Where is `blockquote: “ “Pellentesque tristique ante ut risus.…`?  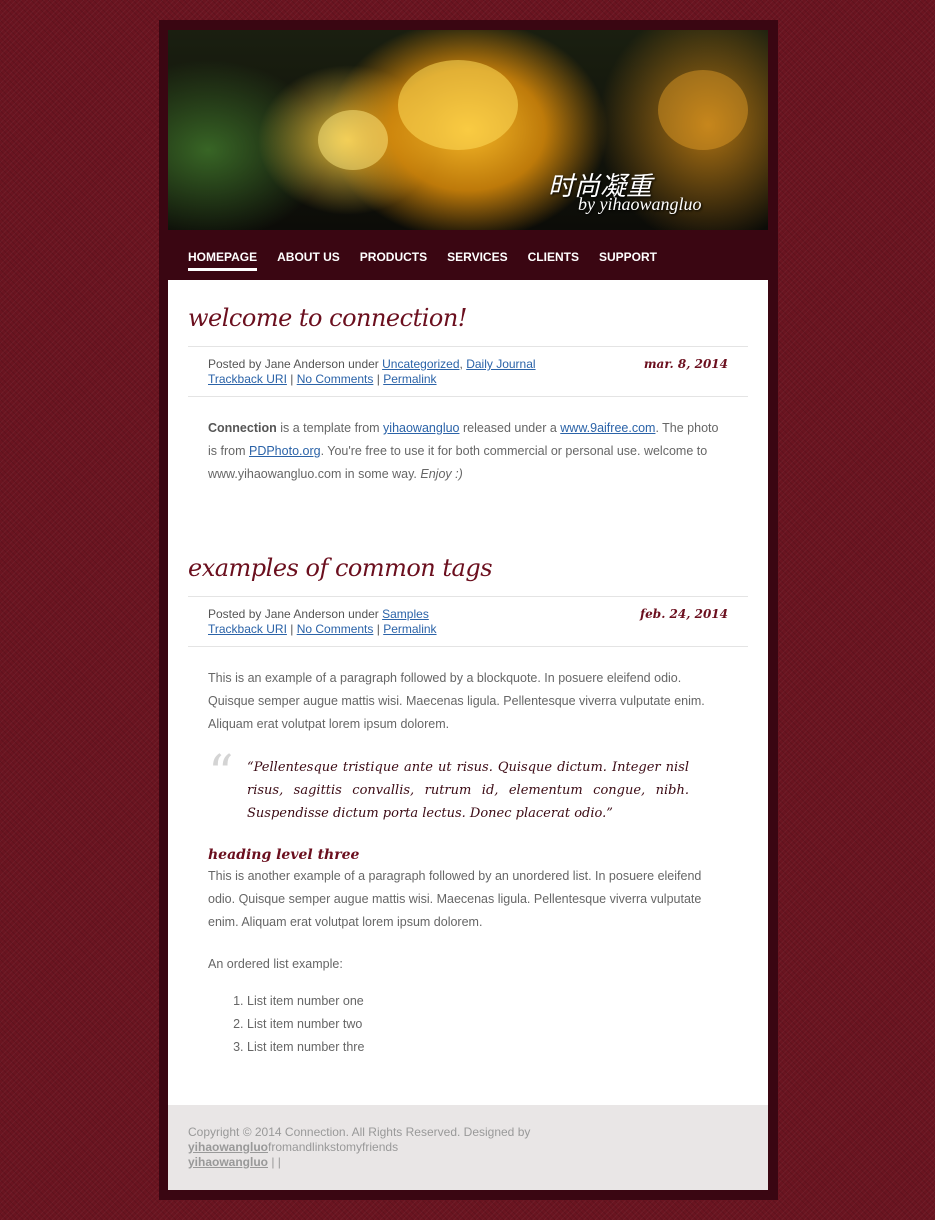
blockquote: “ “Pellentesque tristique ante ut risus.… is located at coordinates (448, 786).